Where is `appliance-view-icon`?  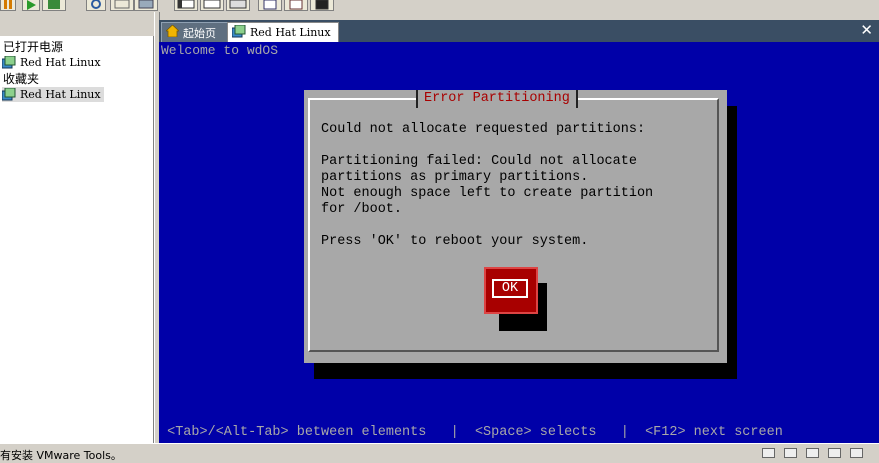 appliance-view-icon is located at coordinates (296, 5).